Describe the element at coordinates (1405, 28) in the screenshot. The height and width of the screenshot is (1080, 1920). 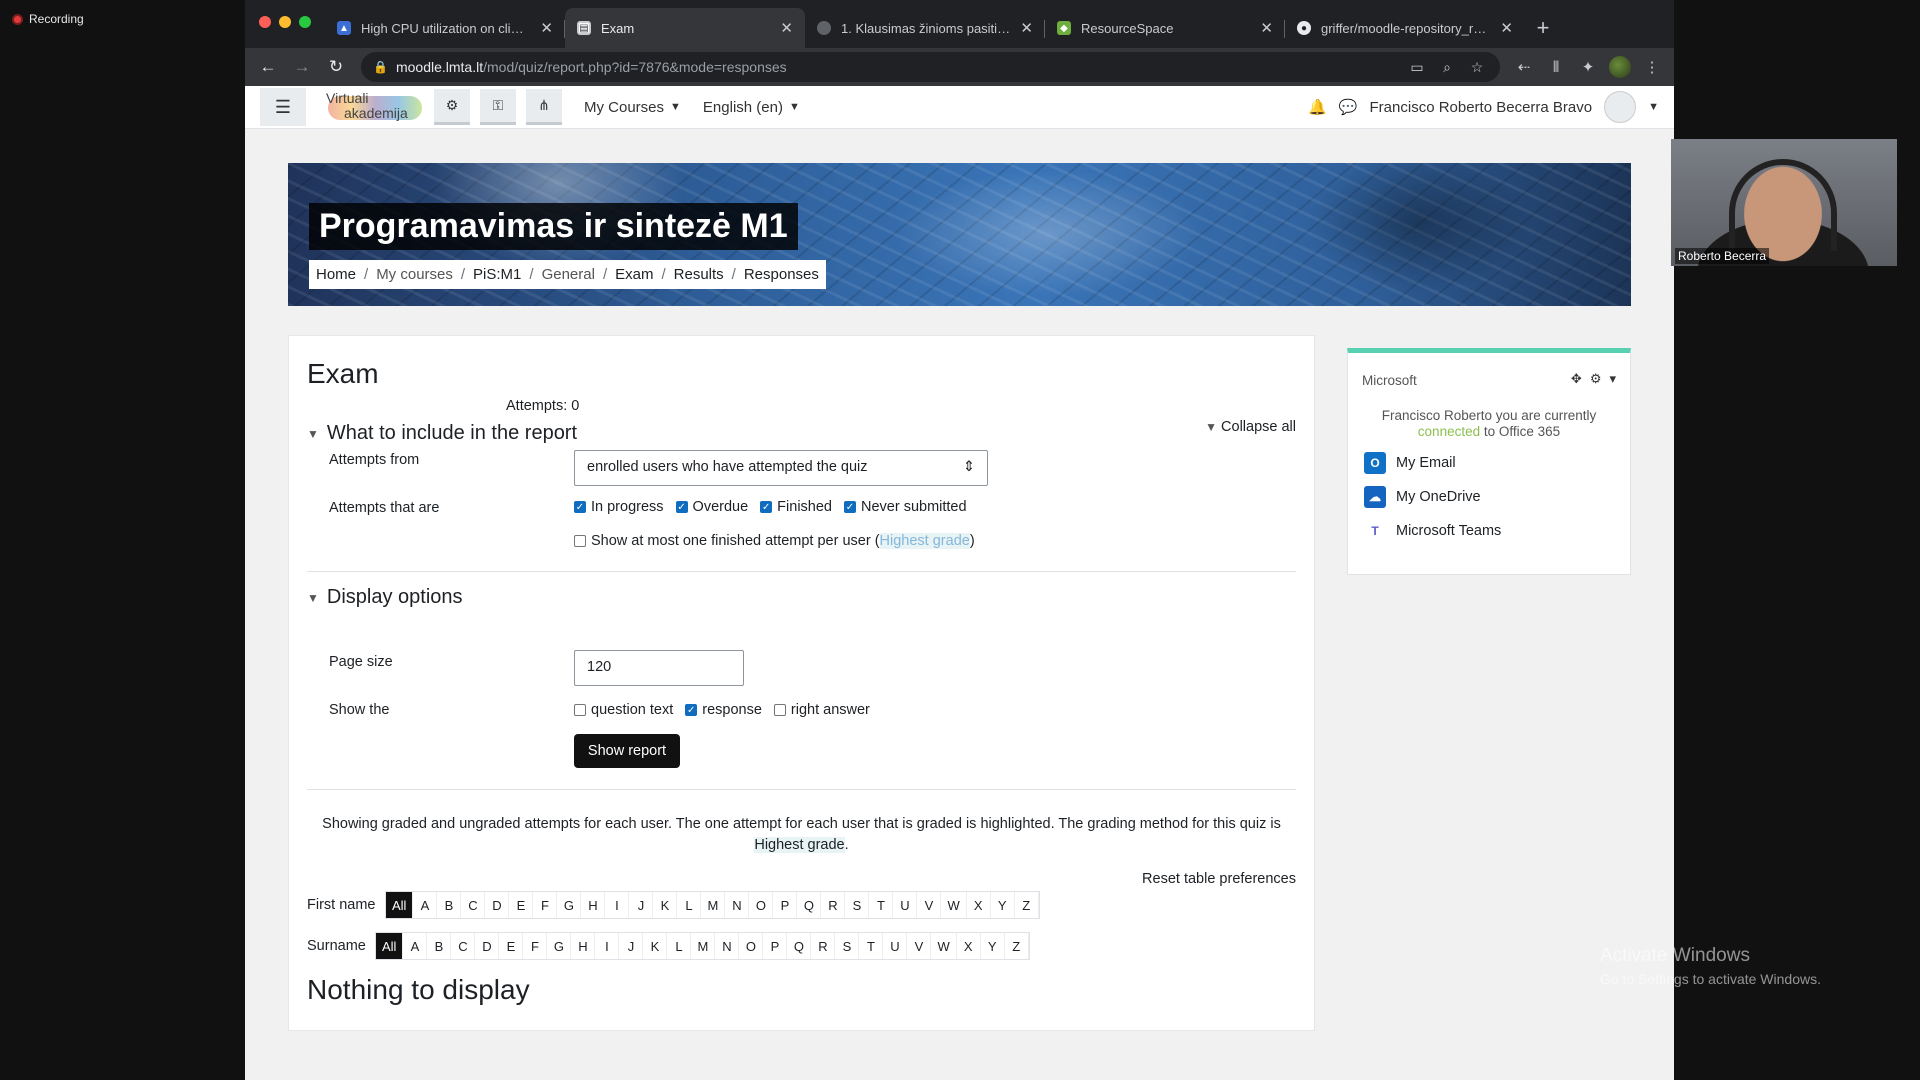
I see `tab-github: ● griffer/moodle-repository_reso ✕` at that location.